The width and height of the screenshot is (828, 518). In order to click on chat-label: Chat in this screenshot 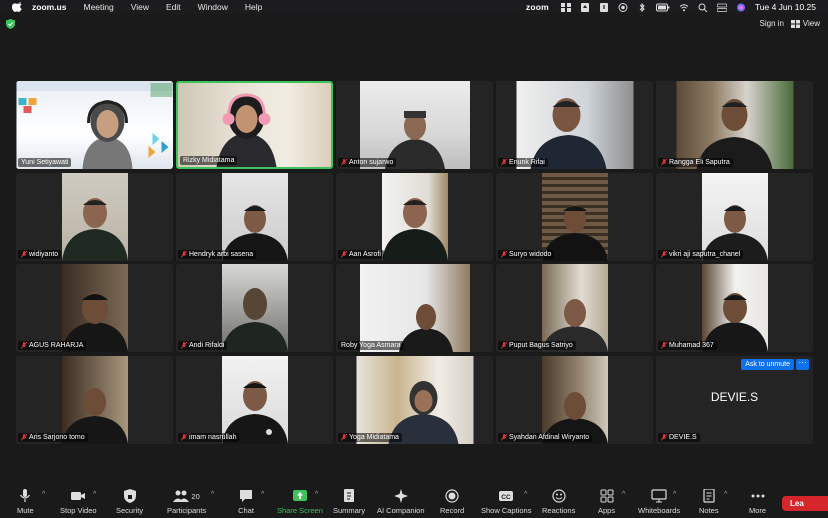, I will do `click(246, 510)`.